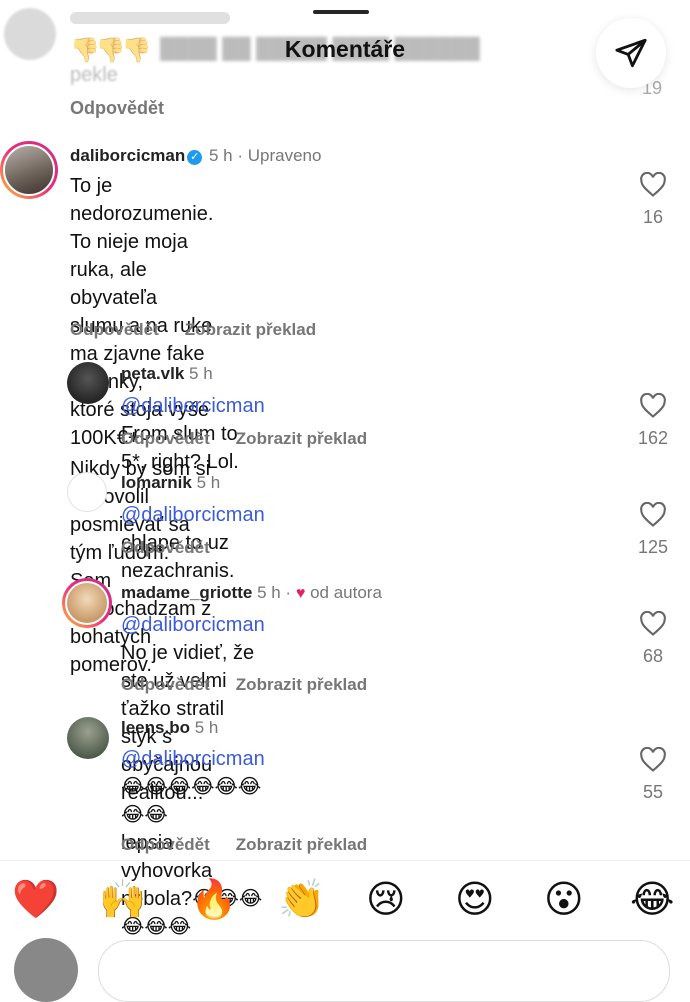 This screenshot has width=690, height=1002. Describe the element at coordinates (653, 199) in the screenshot. I see `like-button: 16` at that location.